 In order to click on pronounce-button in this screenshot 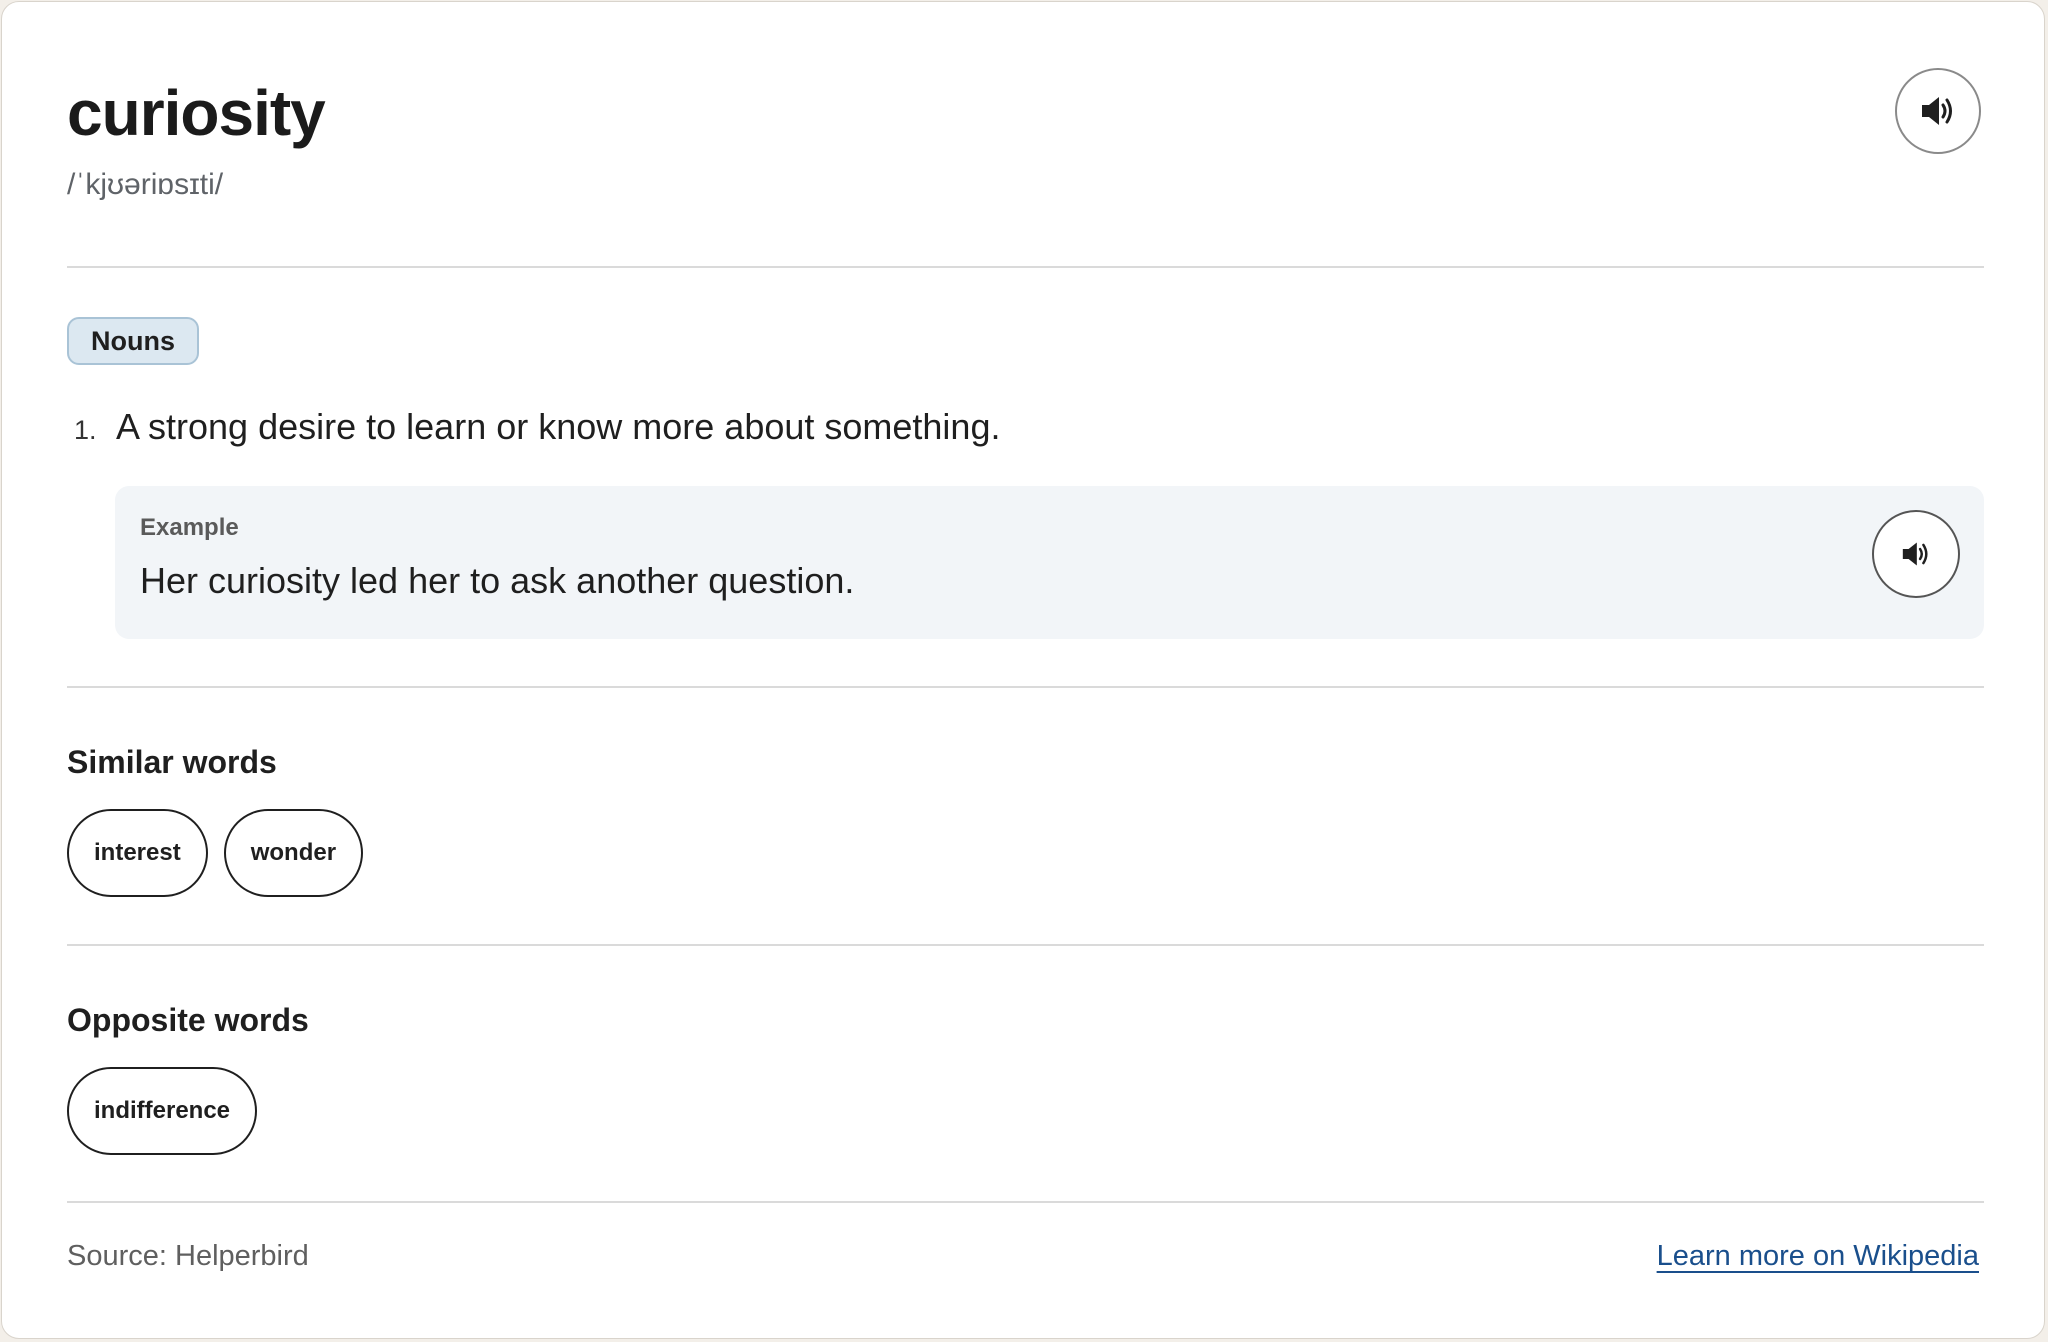, I will do `click(1938, 111)`.